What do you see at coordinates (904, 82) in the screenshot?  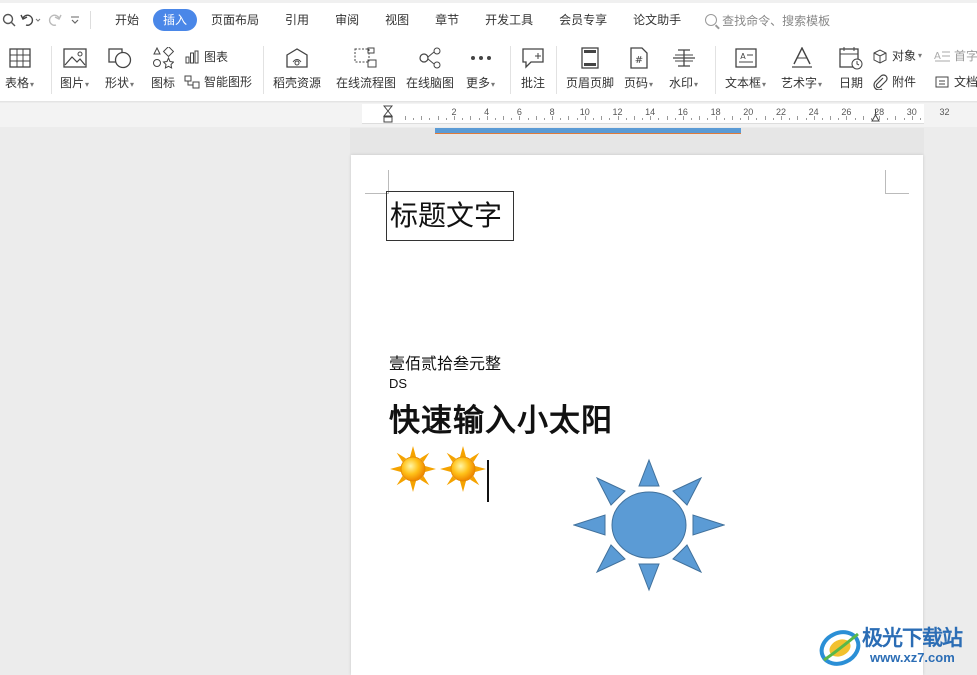 I see `attachment-label: 附件` at bounding box center [904, 82].